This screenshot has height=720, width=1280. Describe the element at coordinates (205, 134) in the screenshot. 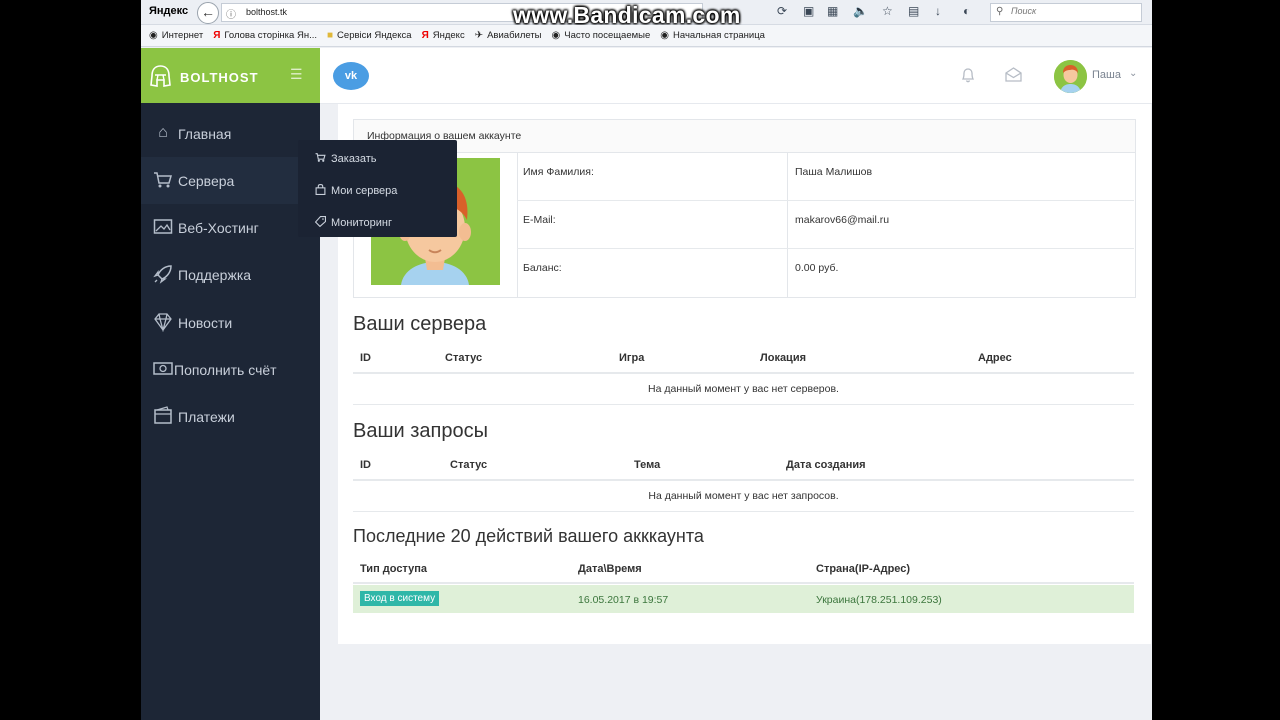

I see `sidebar-item-label: Главная` at that location.